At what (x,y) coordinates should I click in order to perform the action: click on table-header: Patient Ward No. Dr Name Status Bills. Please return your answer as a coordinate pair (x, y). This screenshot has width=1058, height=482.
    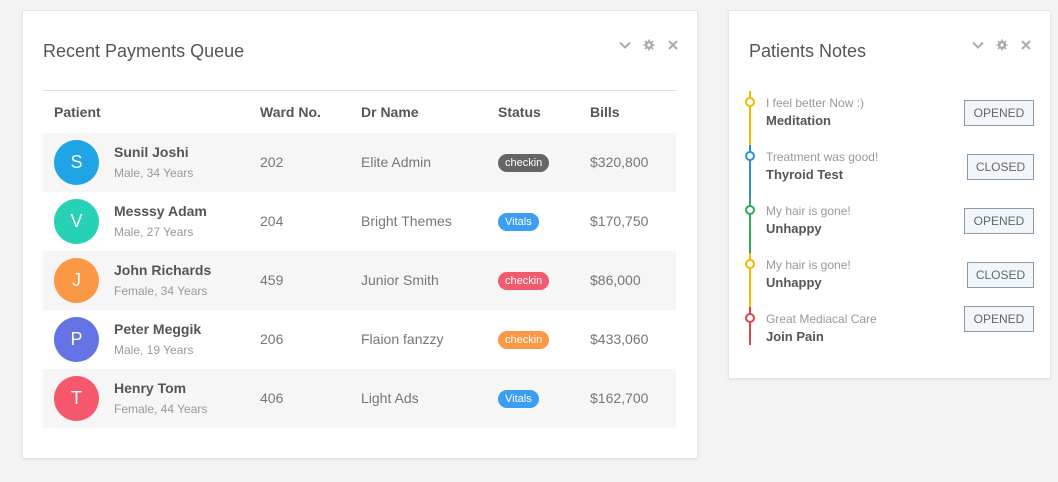
    Looking at the image, I should click on (359, 112).